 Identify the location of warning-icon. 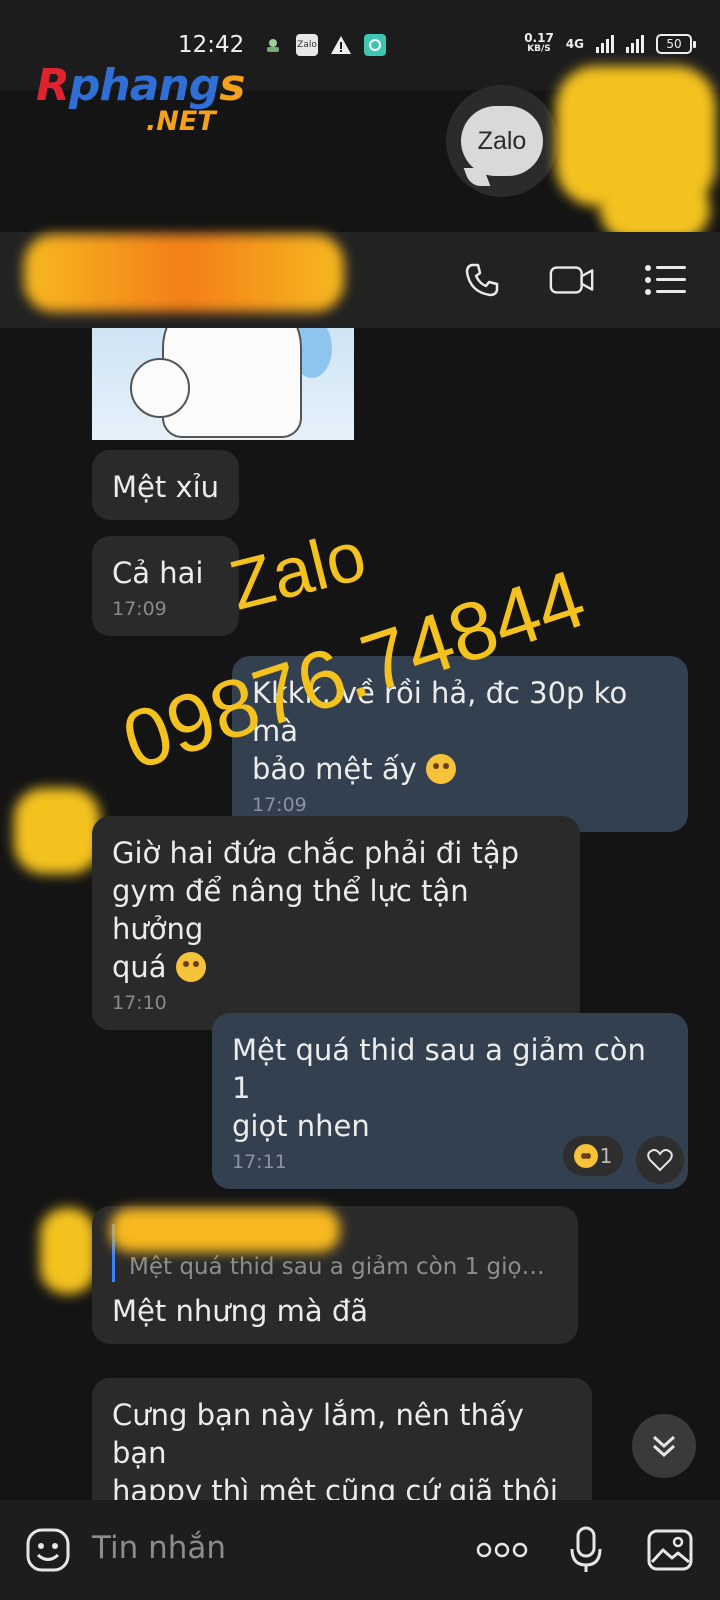
(341, 45).